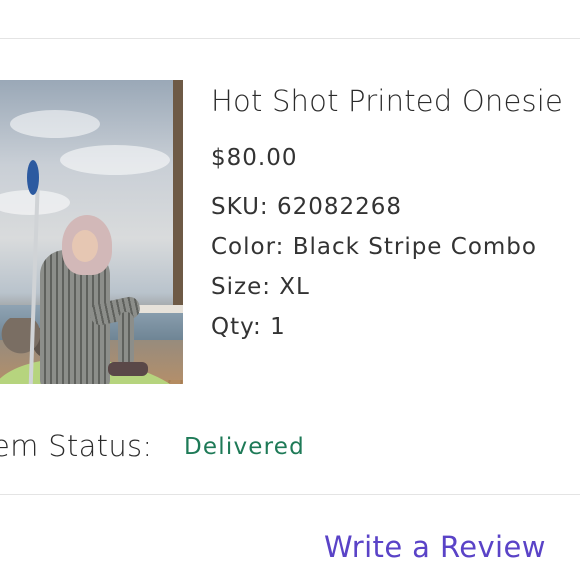 This screenshot has height=580, width=580. What do you see at coordinates (395, 101) in the screenshot?
I see `product-title: Hot Shot Printed Onesie` at bounding box center [395, 101].